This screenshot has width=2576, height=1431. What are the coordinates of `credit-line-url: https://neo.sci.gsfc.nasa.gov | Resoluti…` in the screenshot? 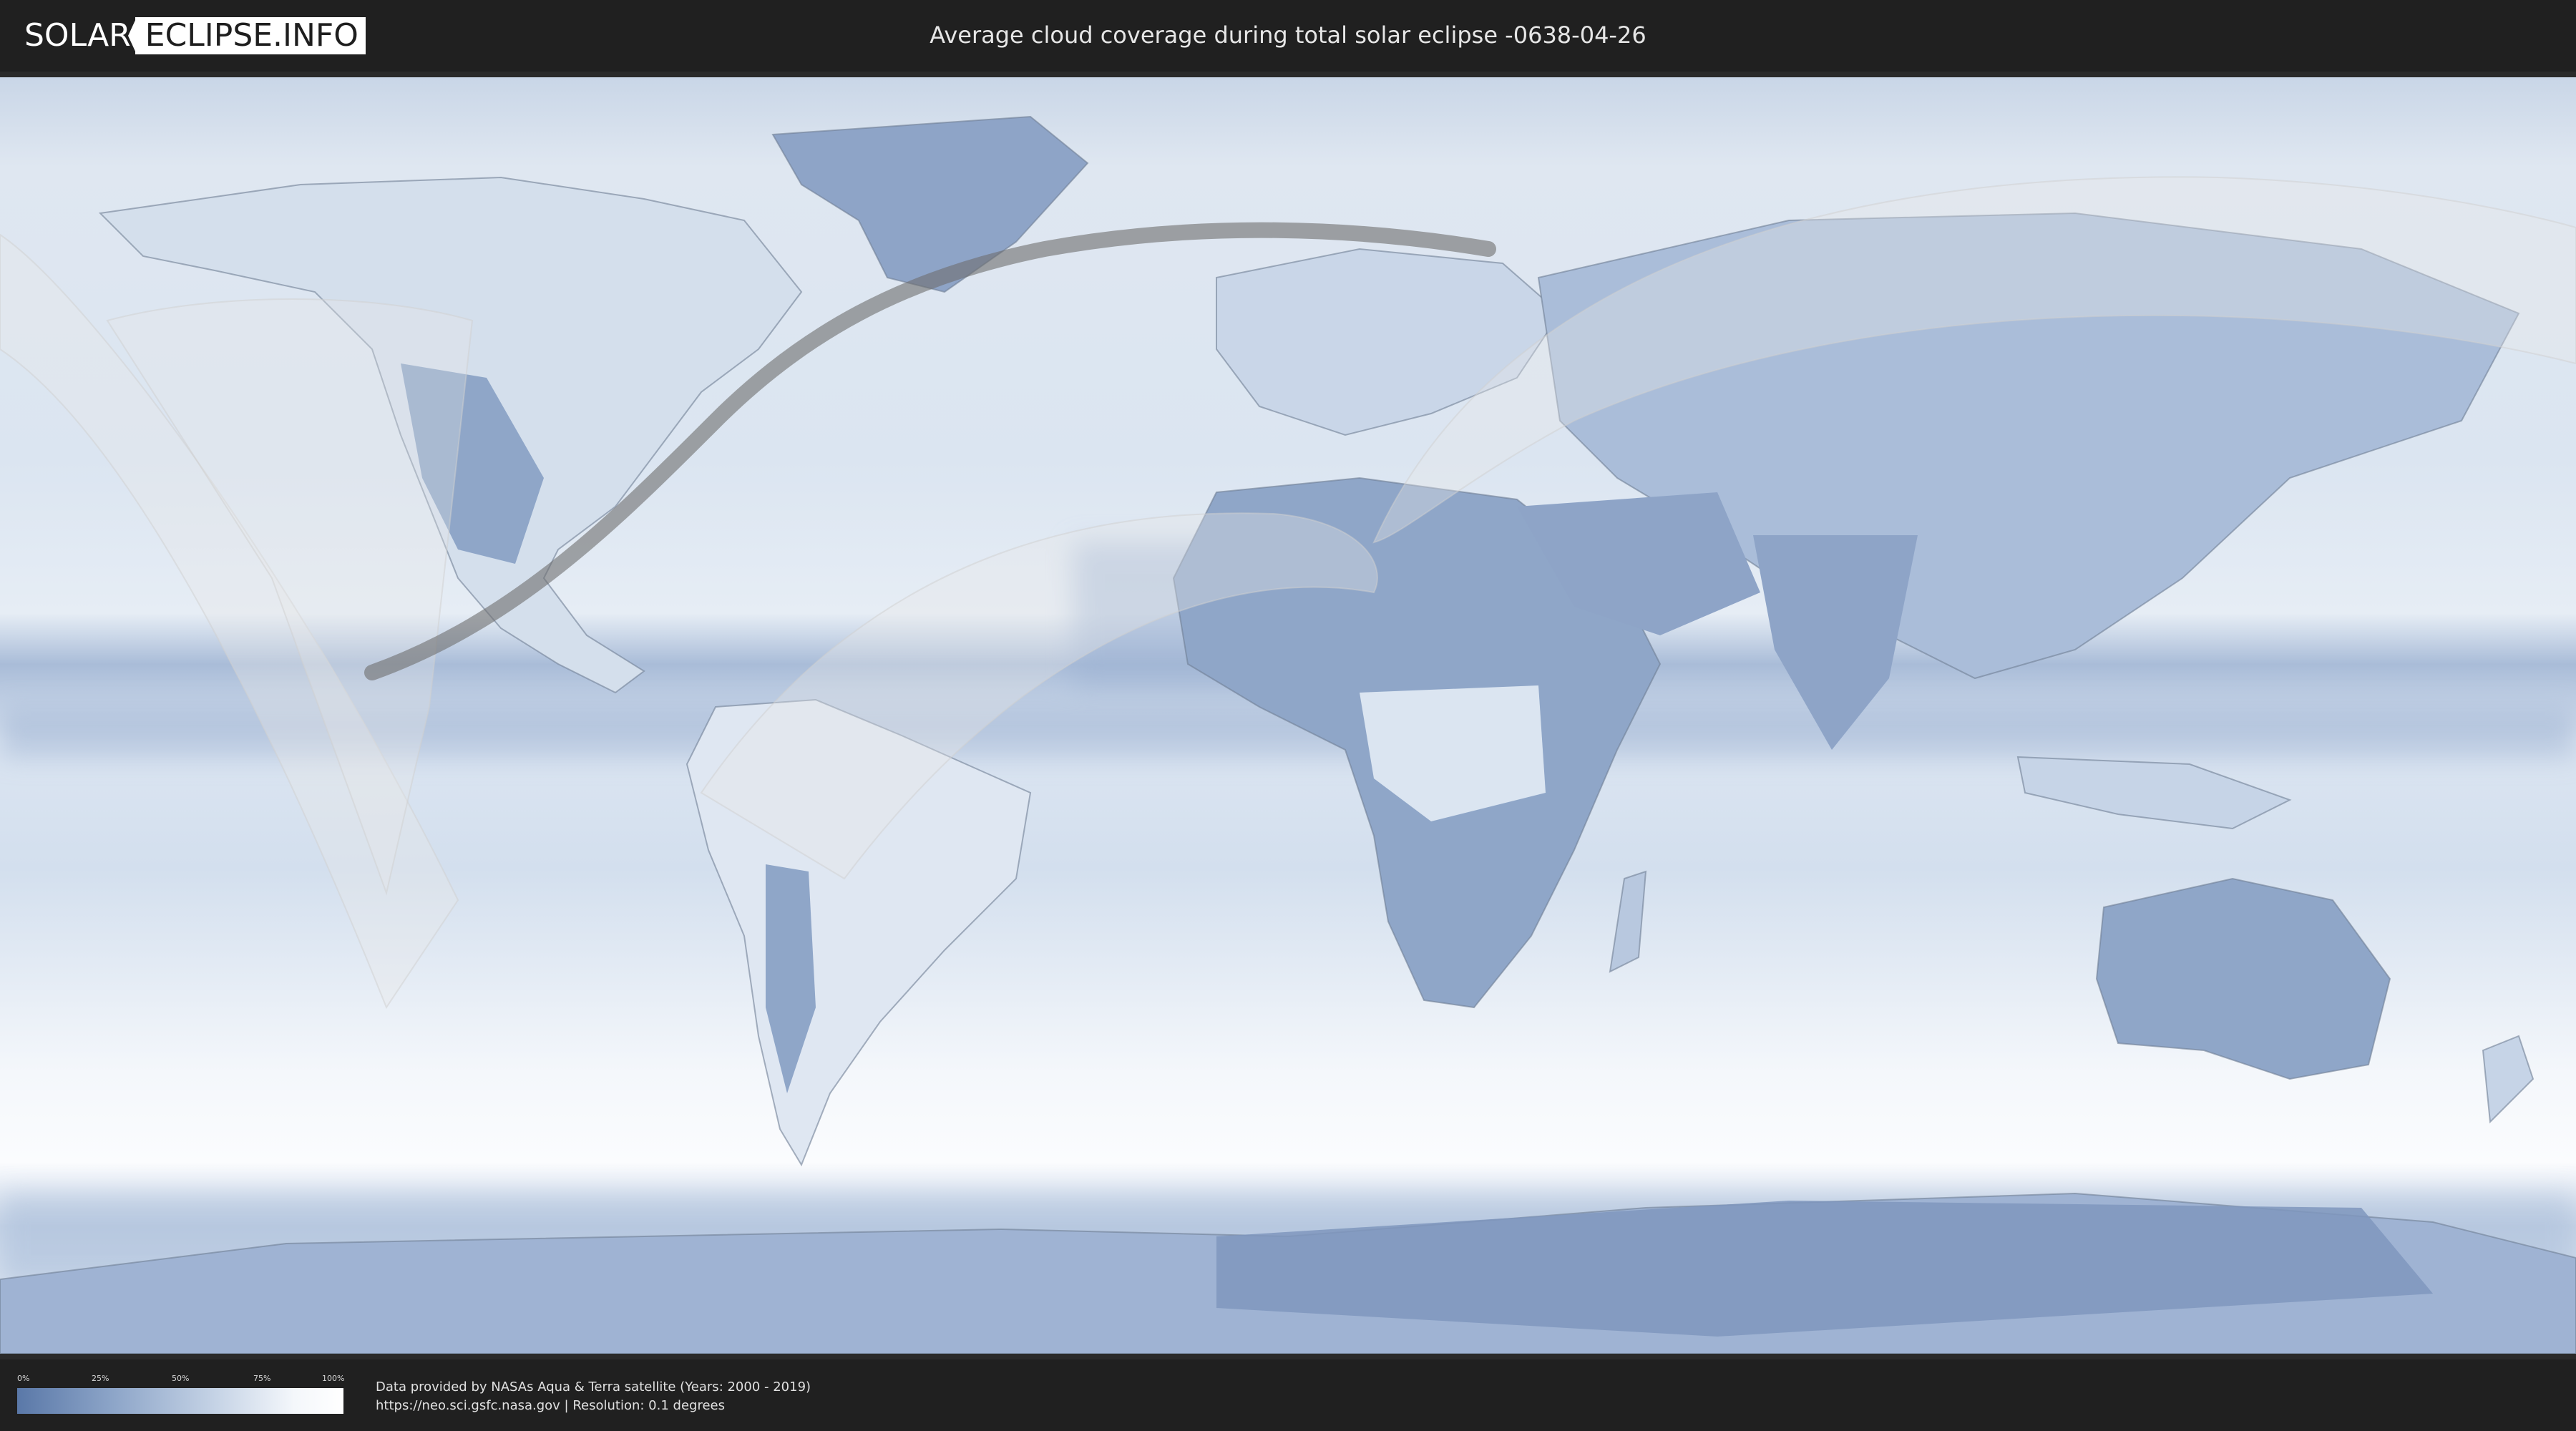 It's located at (550, 1405).